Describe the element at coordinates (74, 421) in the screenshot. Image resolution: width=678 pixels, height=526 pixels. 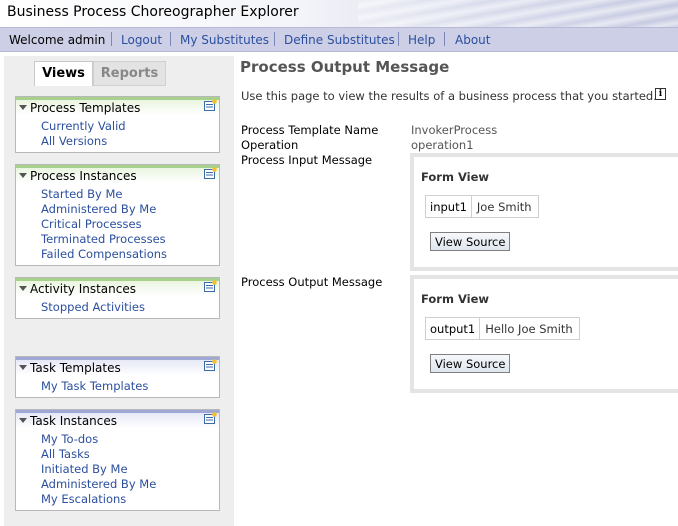
I see `box-title: Task Instances` at that location.